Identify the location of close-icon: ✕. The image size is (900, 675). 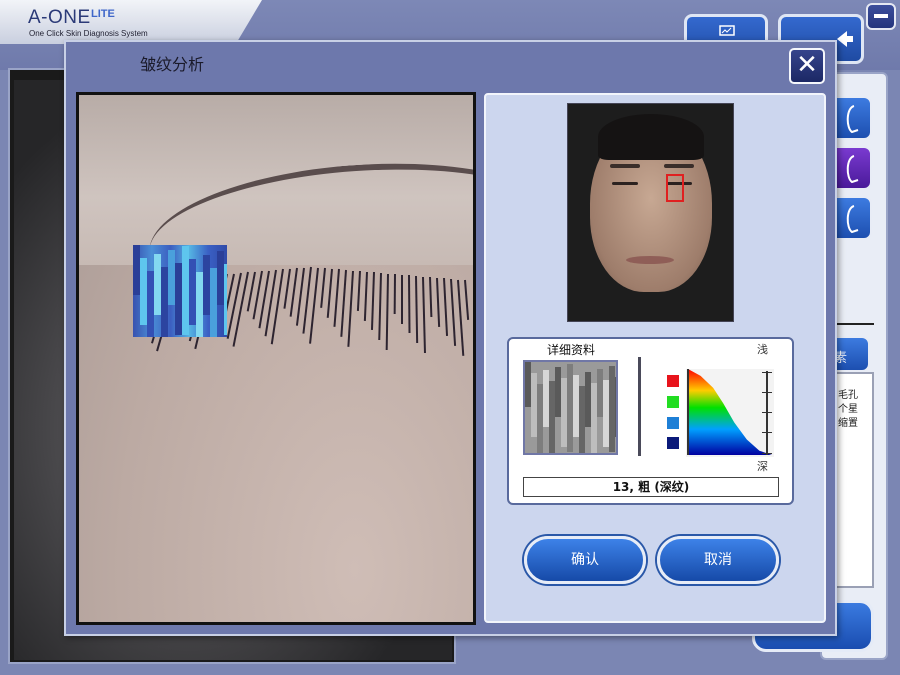
(807, 65).